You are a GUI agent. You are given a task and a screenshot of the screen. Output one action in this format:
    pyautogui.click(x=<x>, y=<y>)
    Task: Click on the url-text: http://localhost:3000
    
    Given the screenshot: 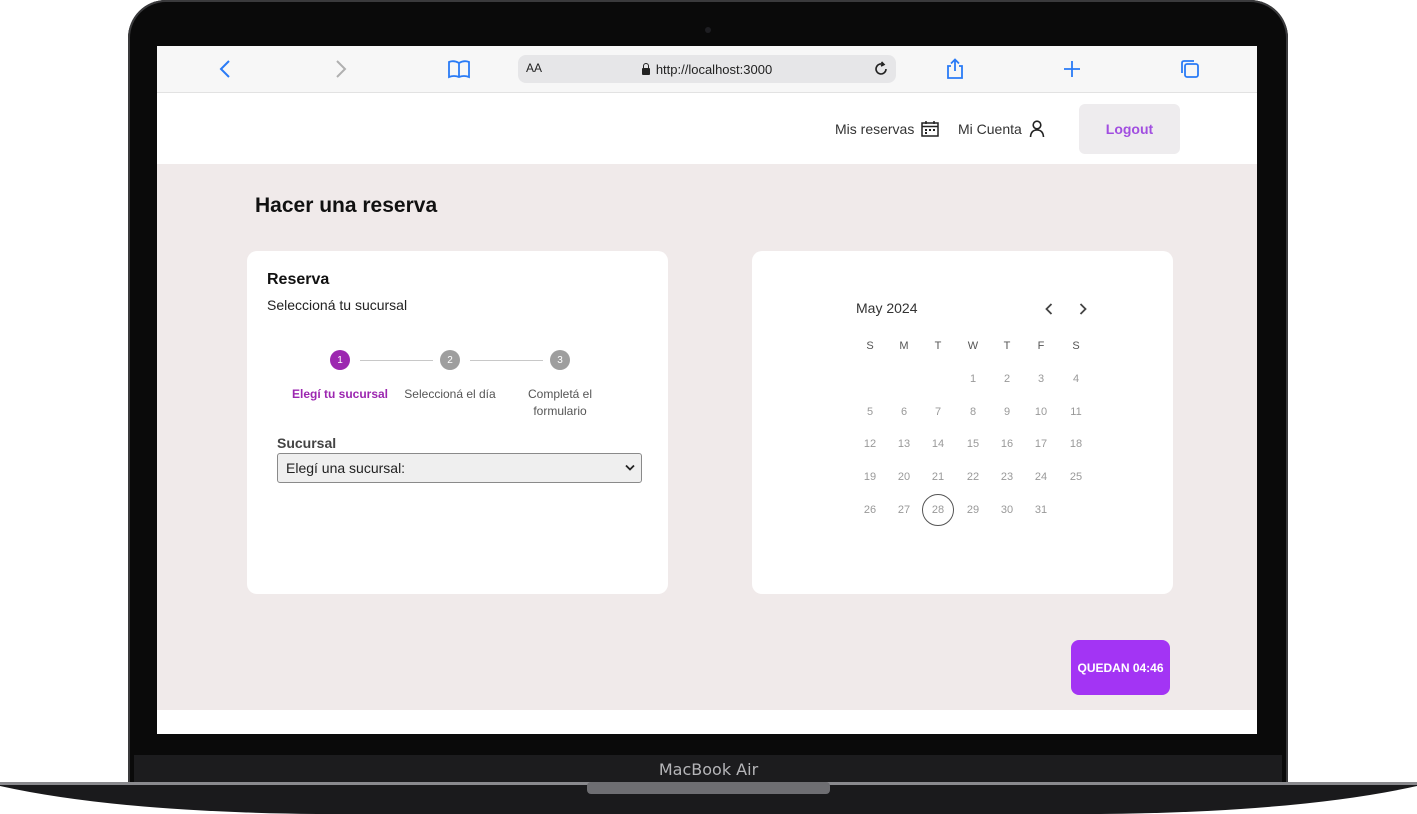 What is the action you would take?
    pyautogui.click(x=714, y=69)
    